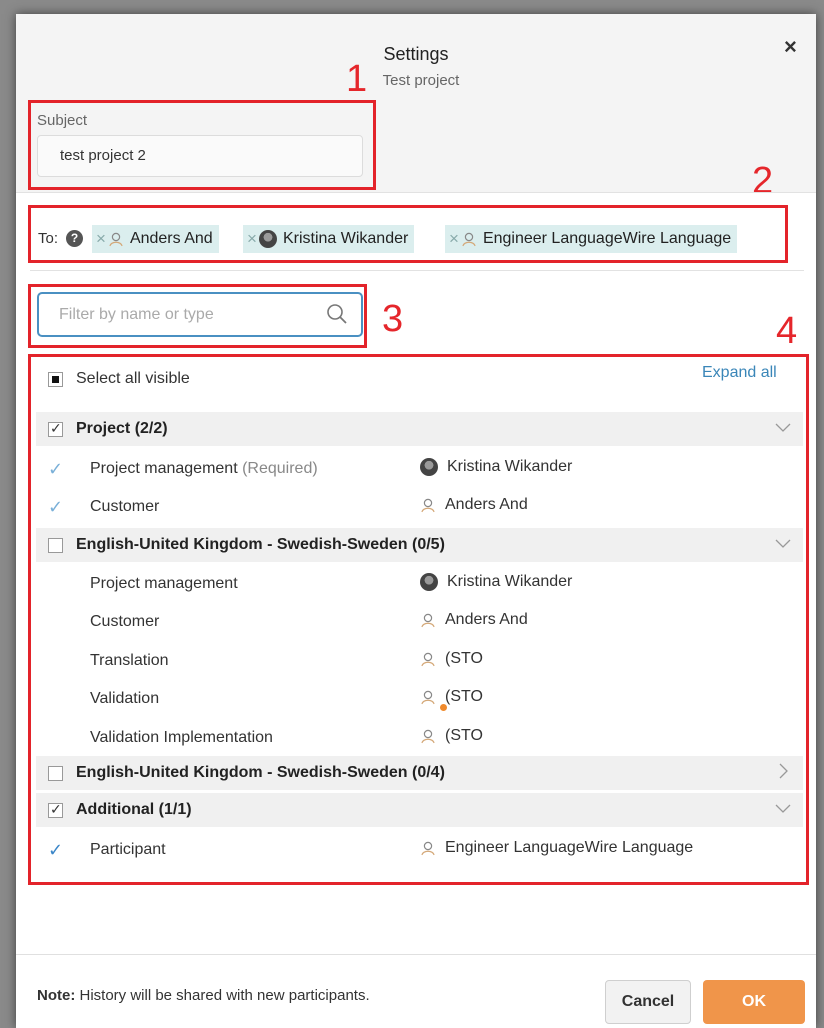 Image resolution: width=824 pixels, height=1028 pixels. Describe the element at coordinates (607, 238) in the screenshot. I see `recipient-name: Engineer LanguageWire Language` at that location.